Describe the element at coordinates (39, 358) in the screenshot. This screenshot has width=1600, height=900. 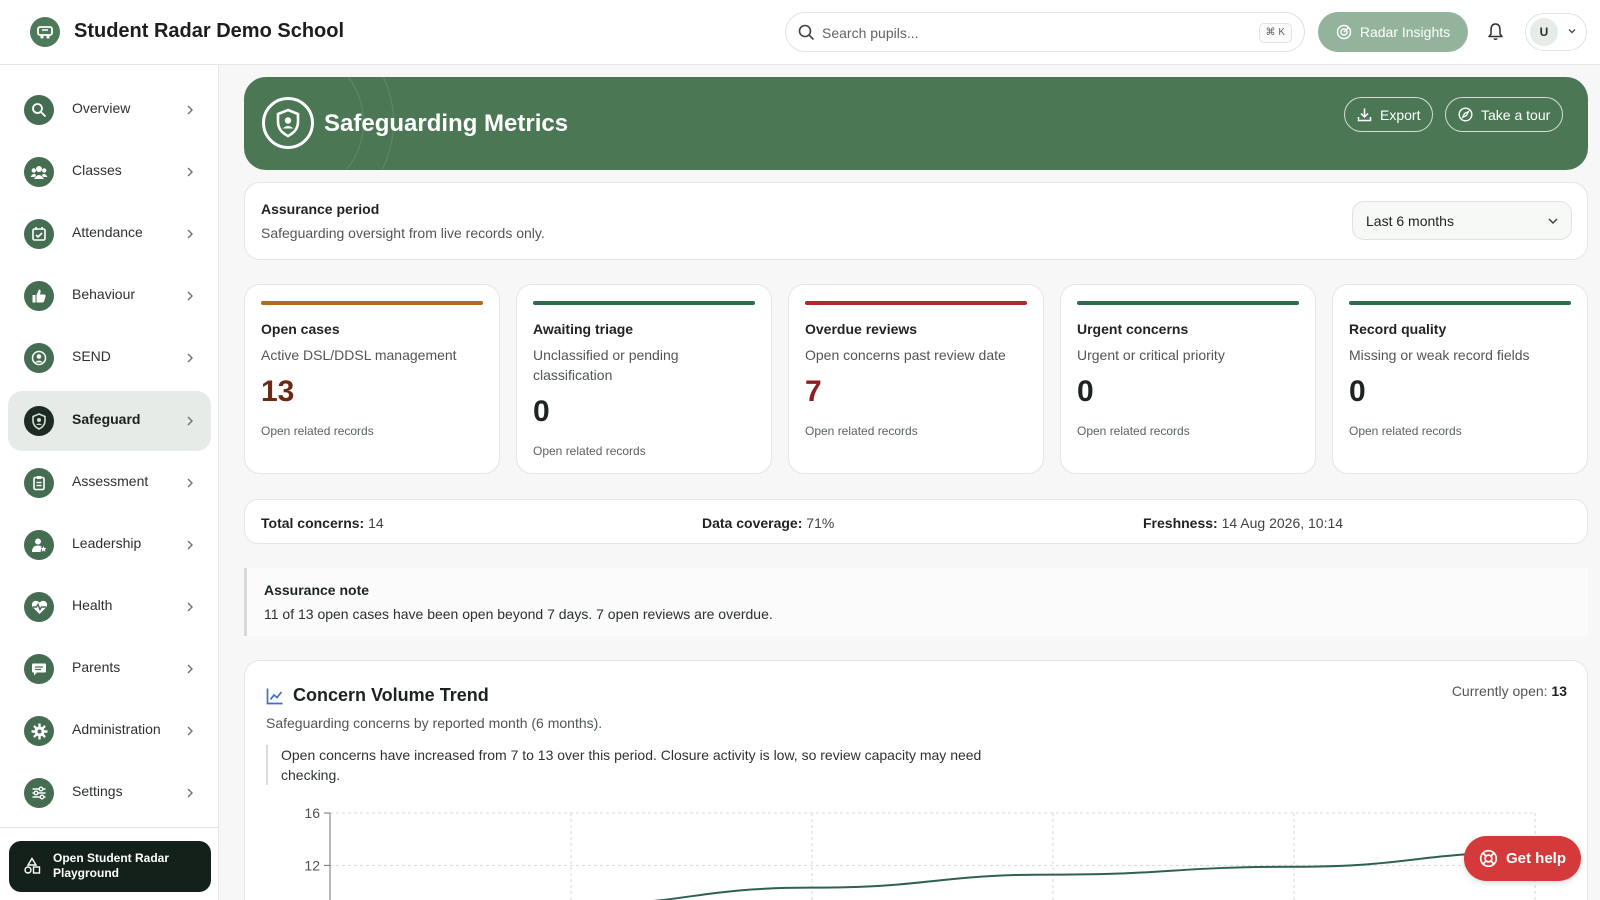
I see `user-circle-icon` at that location.